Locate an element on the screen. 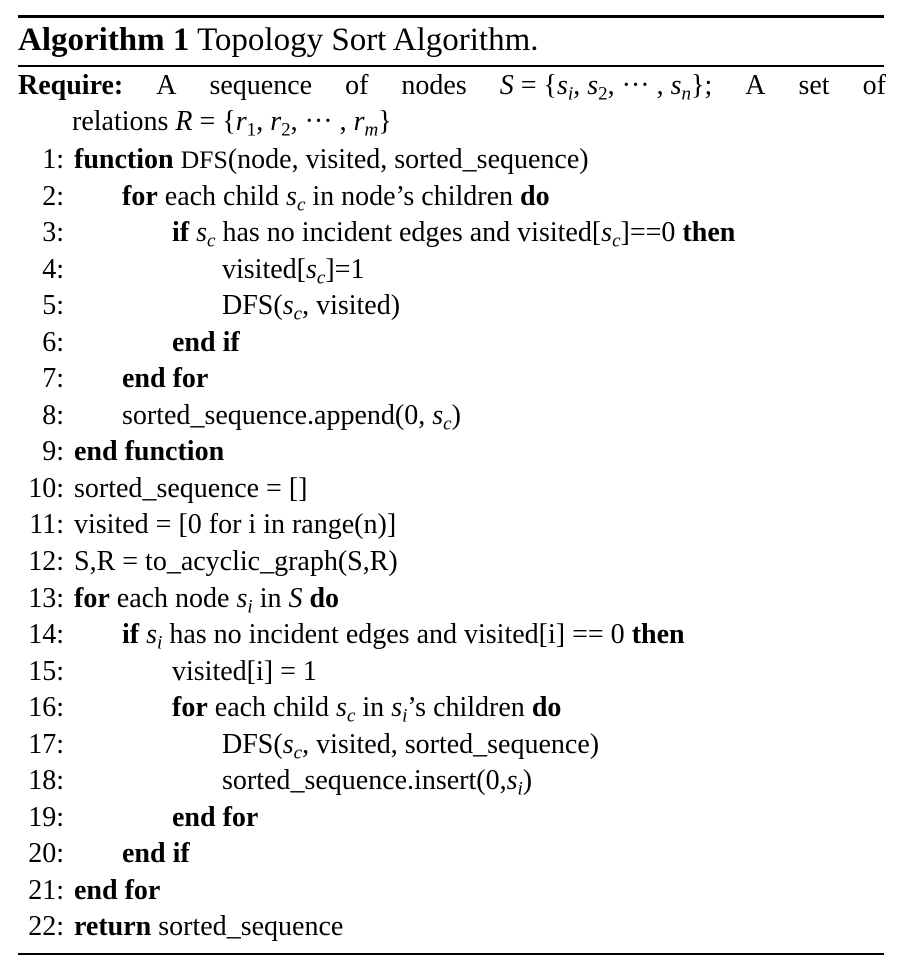 The image size is (900, 968). algorithm-line: 12: S,R = to_acyclic_graph(S,R) is located at coordinates (450, 562).